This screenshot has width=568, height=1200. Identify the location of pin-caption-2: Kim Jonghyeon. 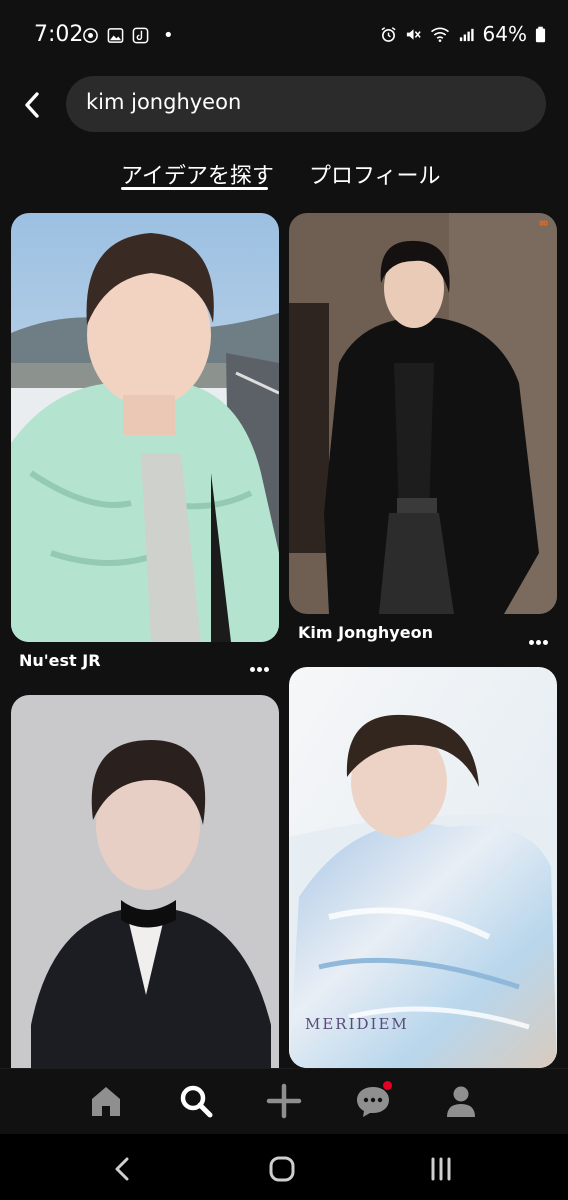
(365, 632).